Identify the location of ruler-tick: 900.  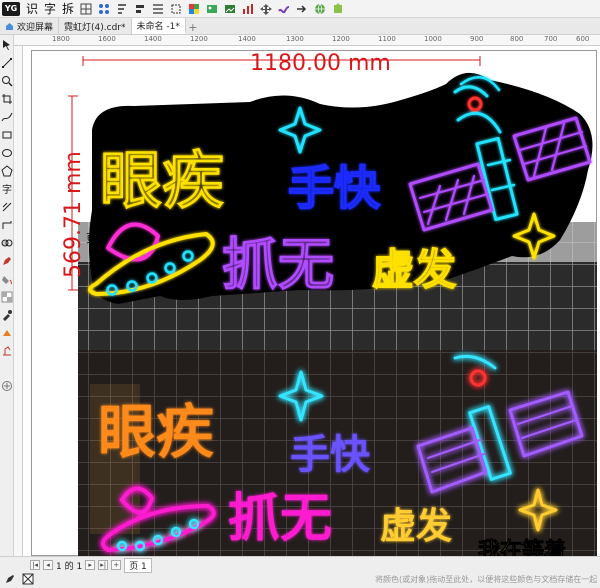
(477, 39).